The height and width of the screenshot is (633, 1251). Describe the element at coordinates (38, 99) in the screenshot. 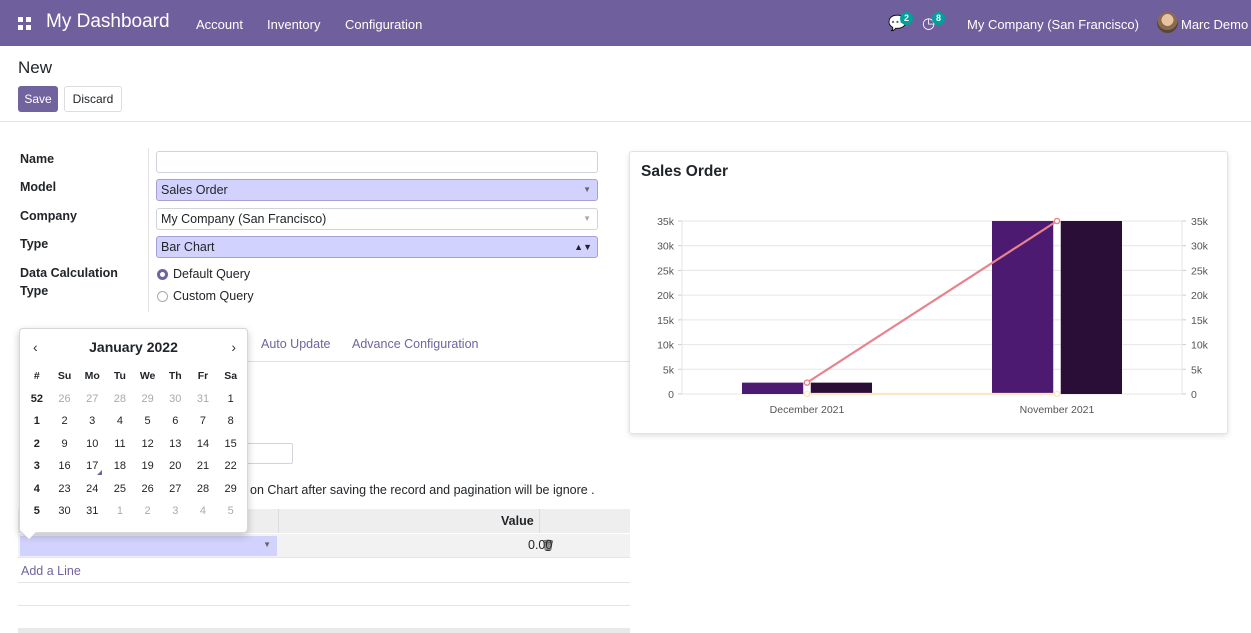

I see `save-button: Save` at that location.